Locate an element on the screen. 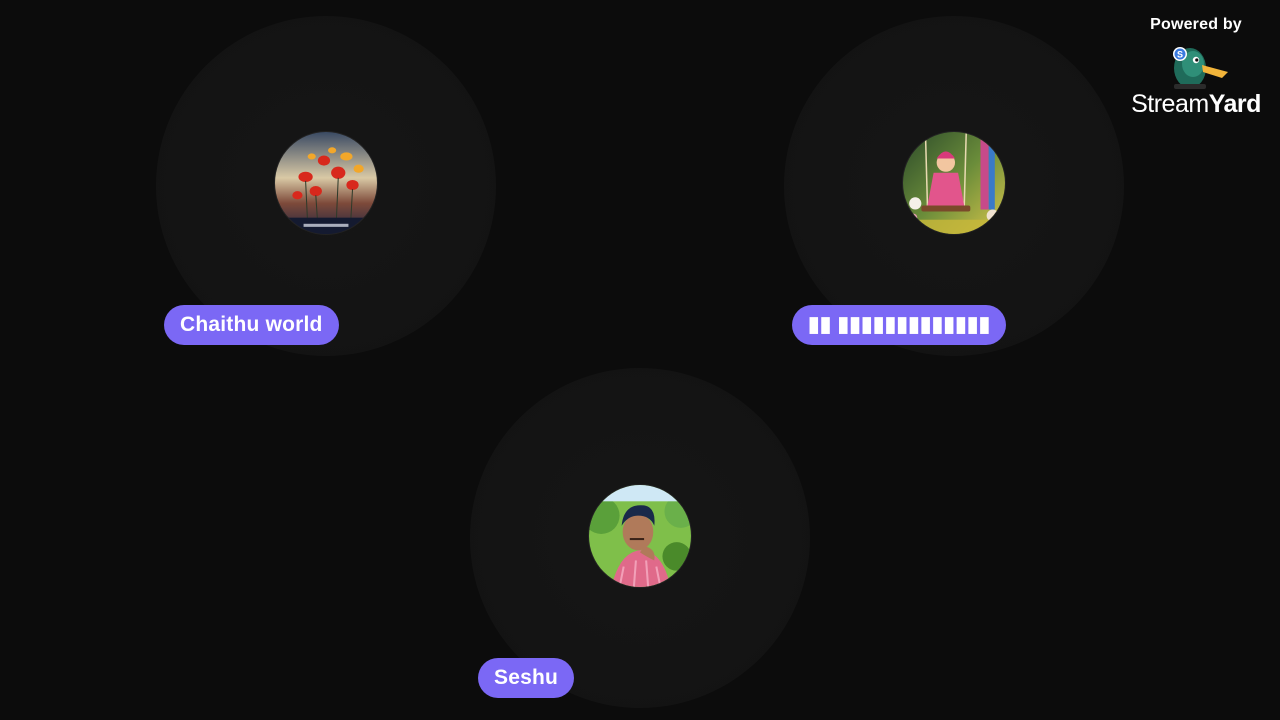 The image size is (1280, 720). powered-by-label: Powered by is located at coordinates (1196, 24).